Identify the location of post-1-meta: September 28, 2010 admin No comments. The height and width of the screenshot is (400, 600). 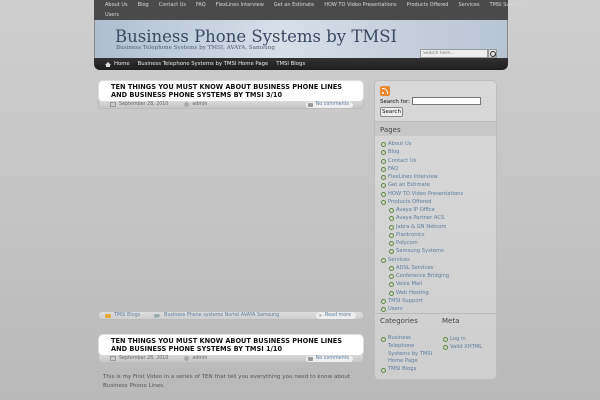
(231, 105).